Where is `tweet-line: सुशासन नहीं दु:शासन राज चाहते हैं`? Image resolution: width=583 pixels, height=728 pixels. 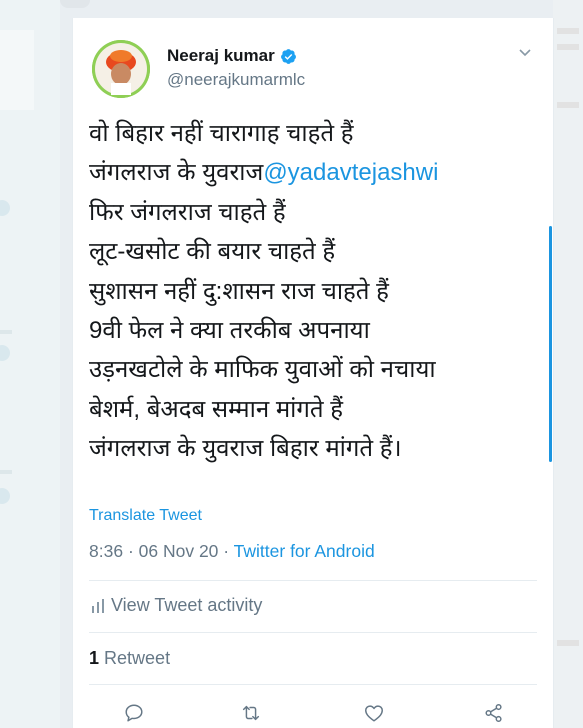 tweet-line: सुशासन नहीं दु:शासन राज चाहते हैं is located at coordinates (239, 291).